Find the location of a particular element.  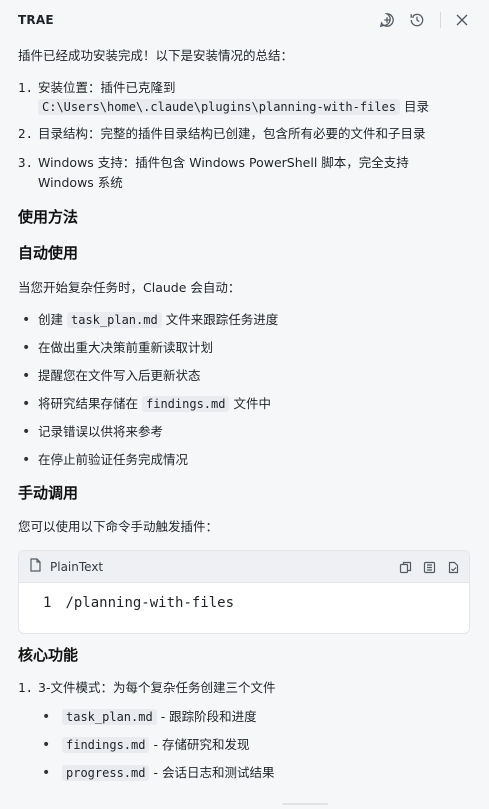

list-item: 将研究结果存储在 findings.md 文件中 is located at coordinates (154, 404).